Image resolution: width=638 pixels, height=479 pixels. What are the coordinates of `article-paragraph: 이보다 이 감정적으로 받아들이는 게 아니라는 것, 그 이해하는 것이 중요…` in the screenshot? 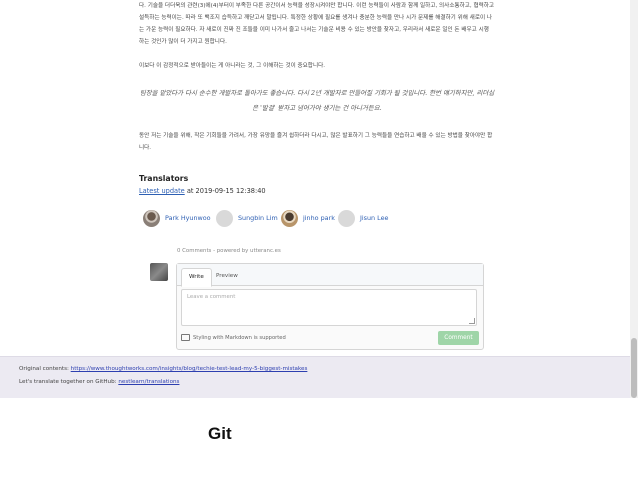 It's located at (232, 66).